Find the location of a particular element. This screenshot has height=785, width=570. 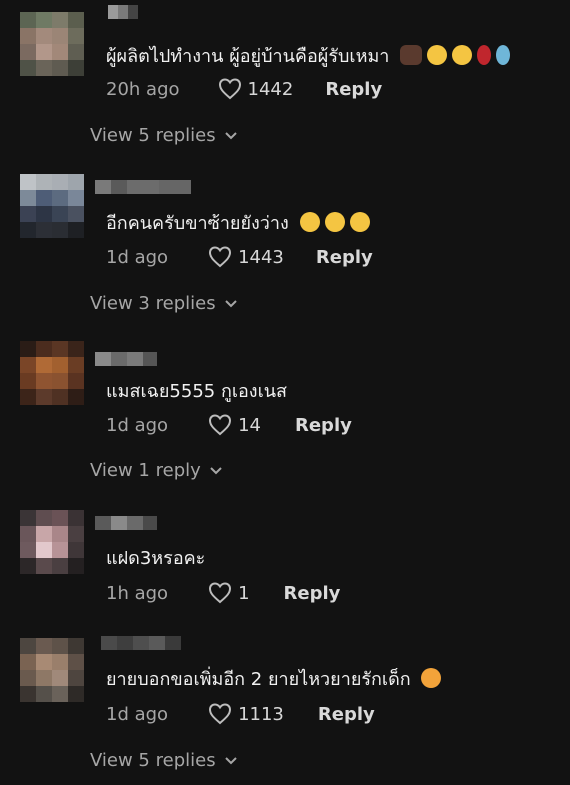

flexed-biceps-icon is located at coordinates (411, 55).